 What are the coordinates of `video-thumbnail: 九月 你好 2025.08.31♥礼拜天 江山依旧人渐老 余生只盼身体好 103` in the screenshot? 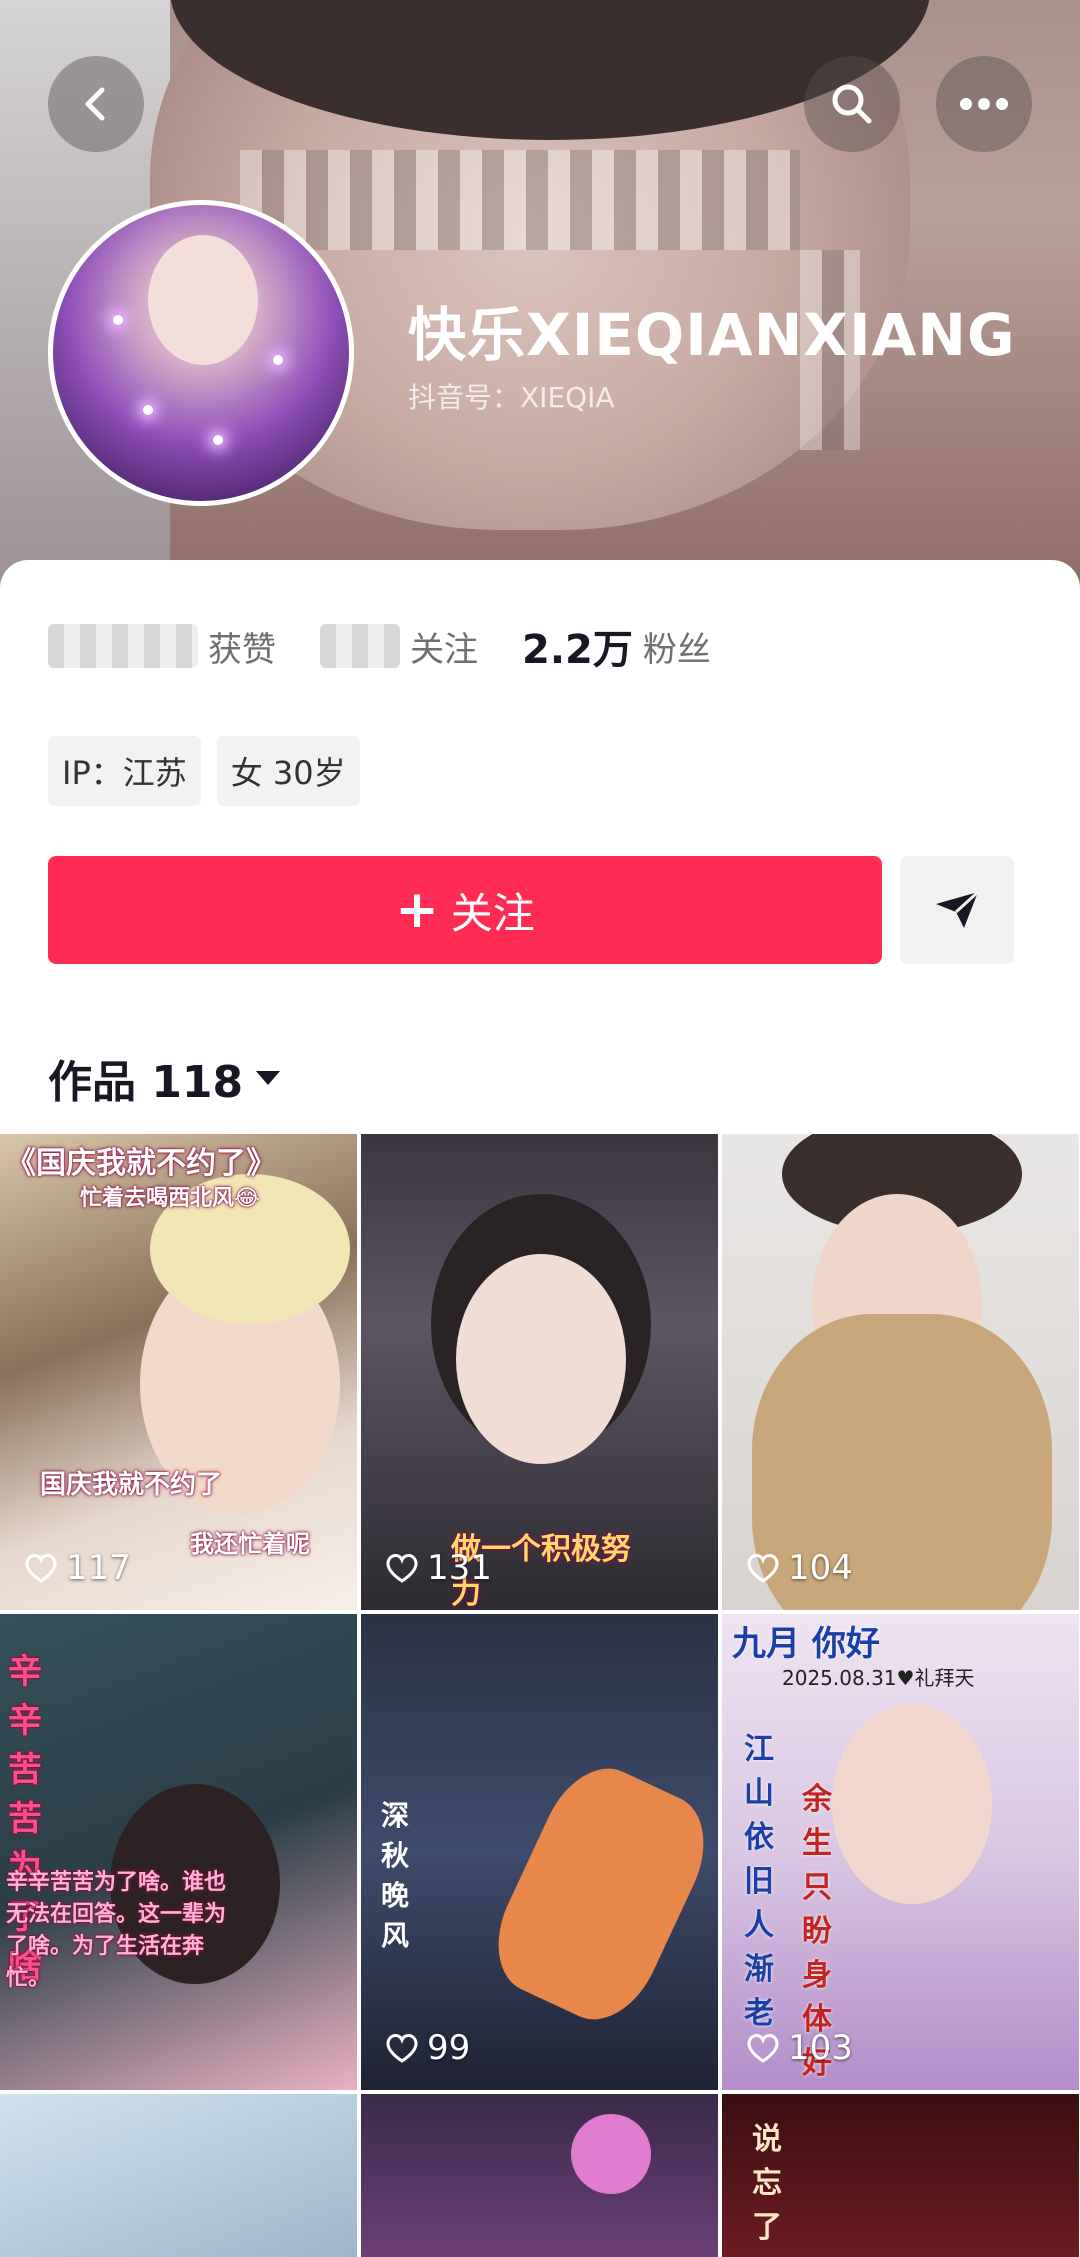 It's located at (900, 1852).